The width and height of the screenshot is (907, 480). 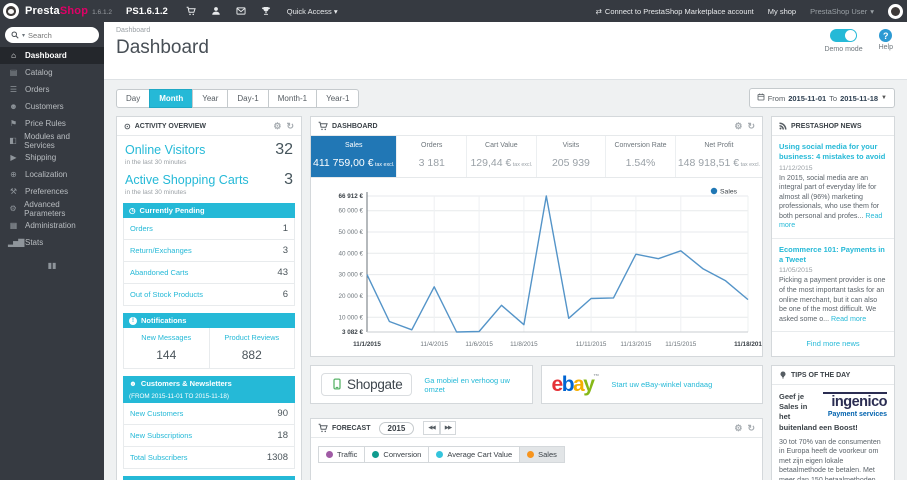 I want to click on forecast-prev-button: ◀◀, so click(x=431, y=428).